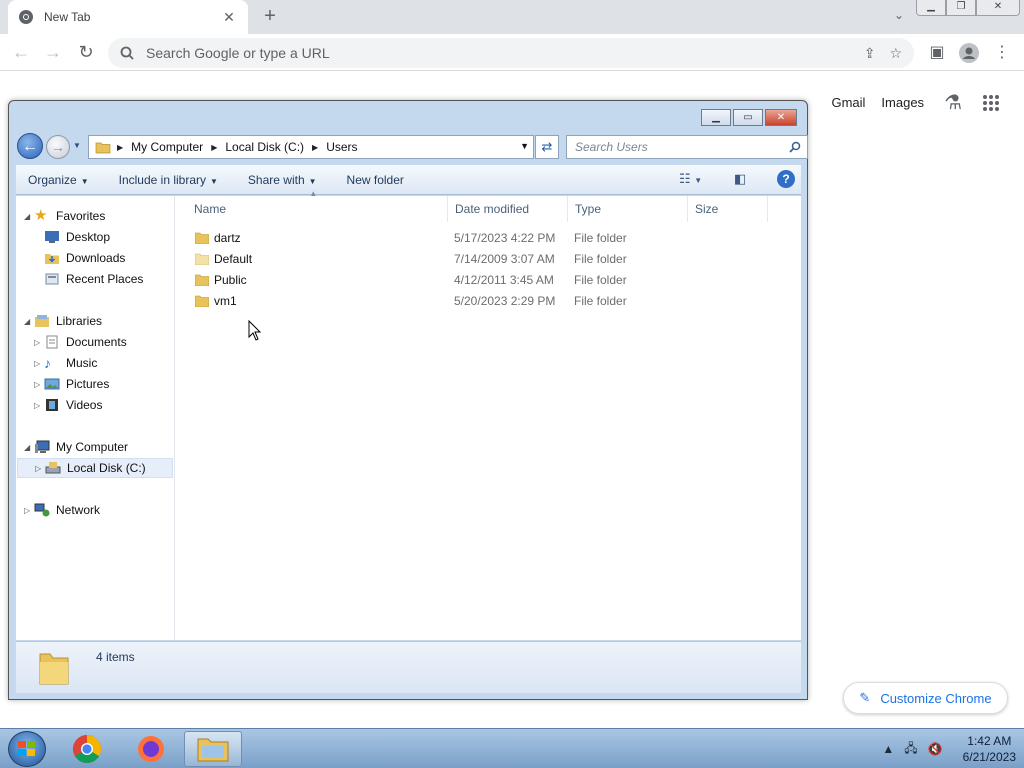 This screenshot has width=1024, height=768. Describe the element at coordinates (53, 468) in the screenshot. I see `local-disk-icon` at that location.